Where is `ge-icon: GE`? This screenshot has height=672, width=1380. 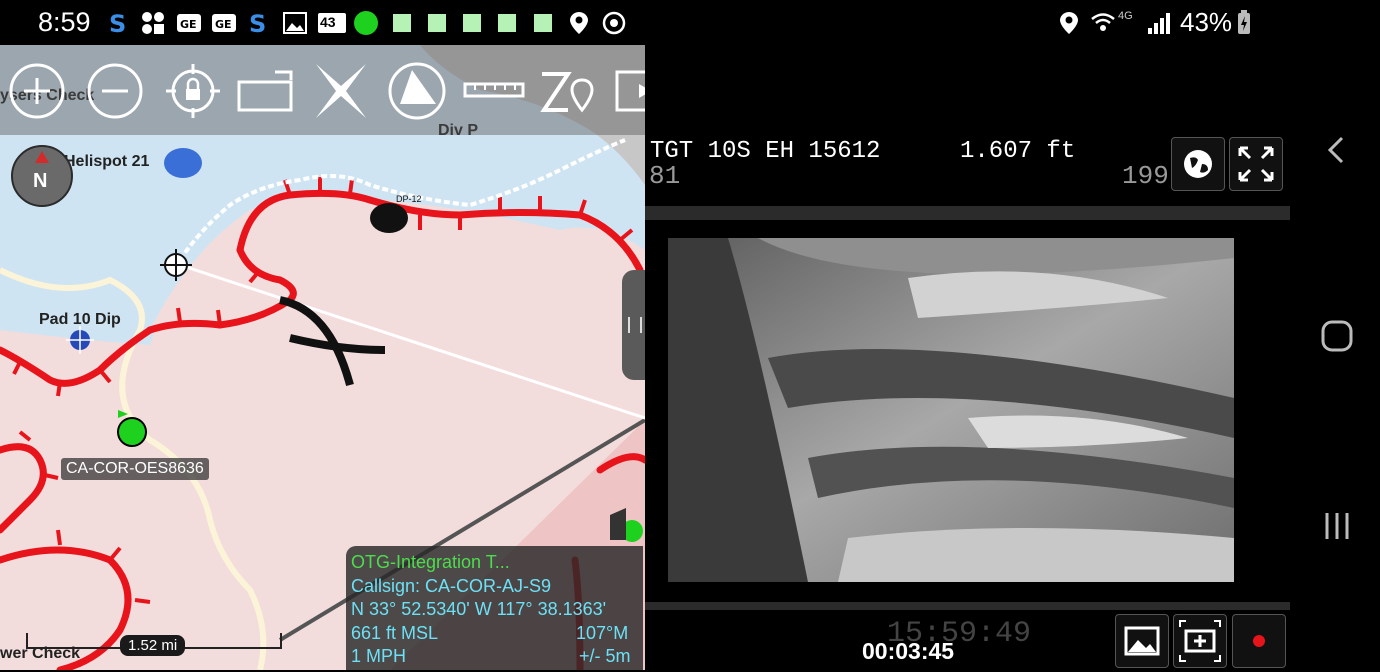 ge-icon: GE is located at coordinates (189, 23).